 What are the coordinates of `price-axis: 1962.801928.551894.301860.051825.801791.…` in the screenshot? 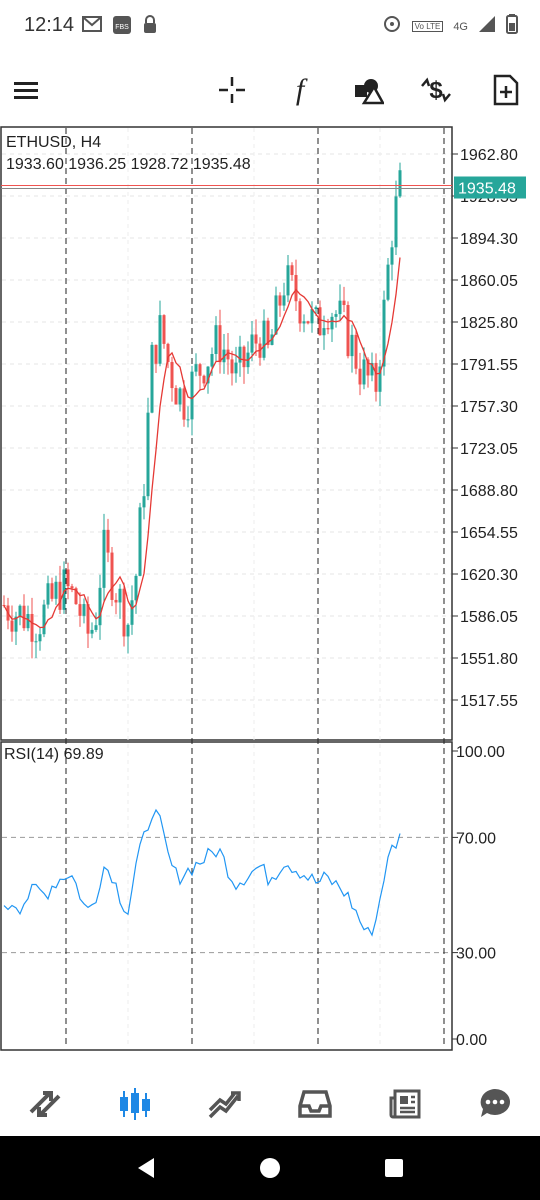 It's located at (485, 428).